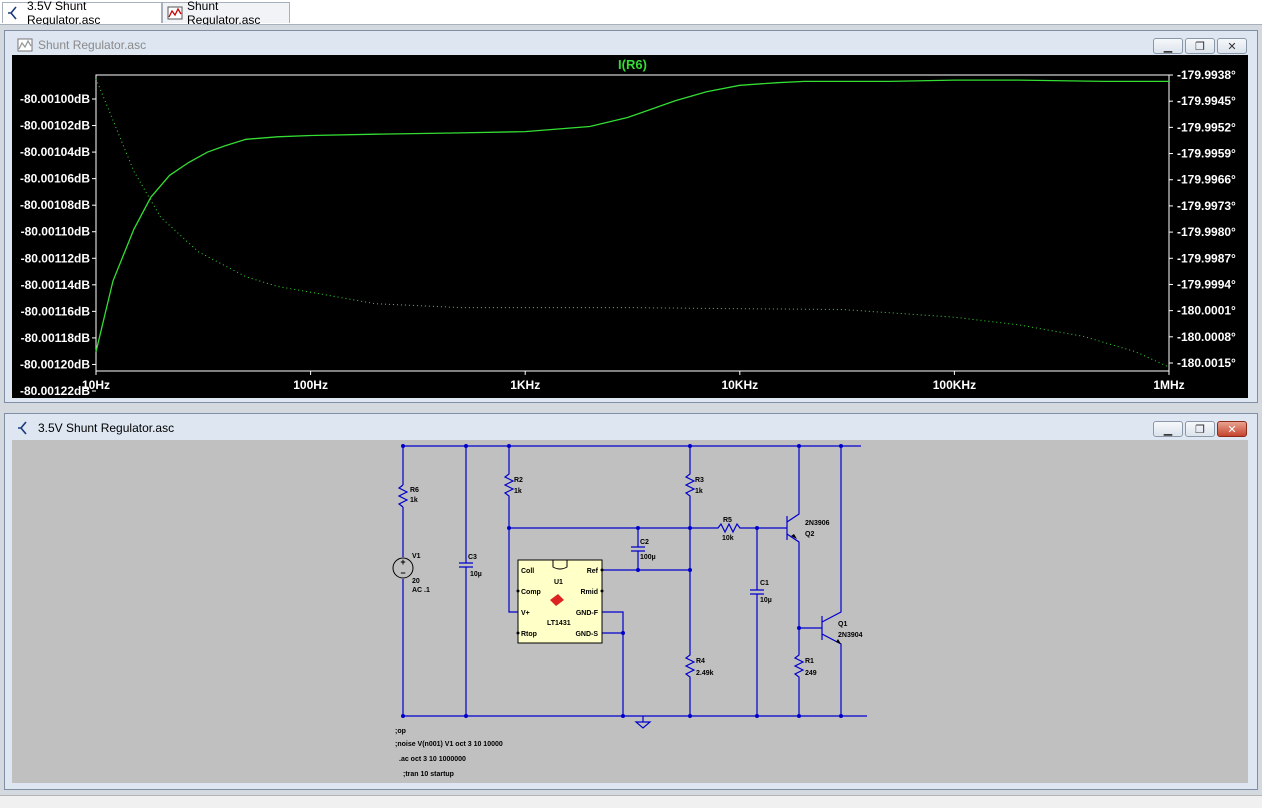 Image resolution: width=1262 pixels, height=808 pixels. Describe the element at coordinates (55, 126) in the screenshot. I see `y-left-tick-label: -80.00102dB` at that location.